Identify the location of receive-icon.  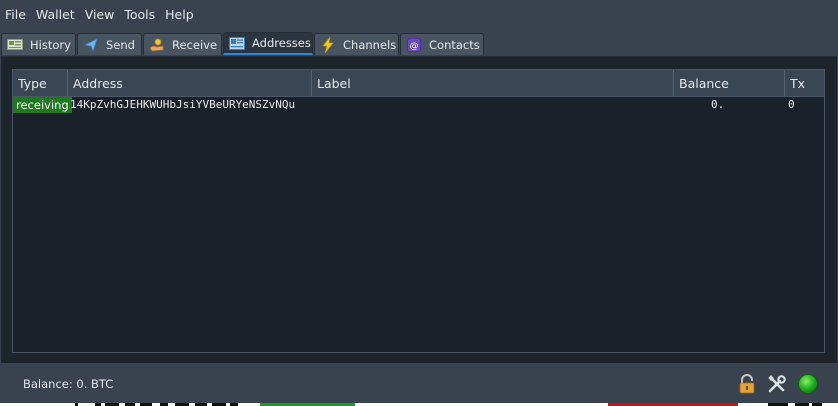
(157, 45).